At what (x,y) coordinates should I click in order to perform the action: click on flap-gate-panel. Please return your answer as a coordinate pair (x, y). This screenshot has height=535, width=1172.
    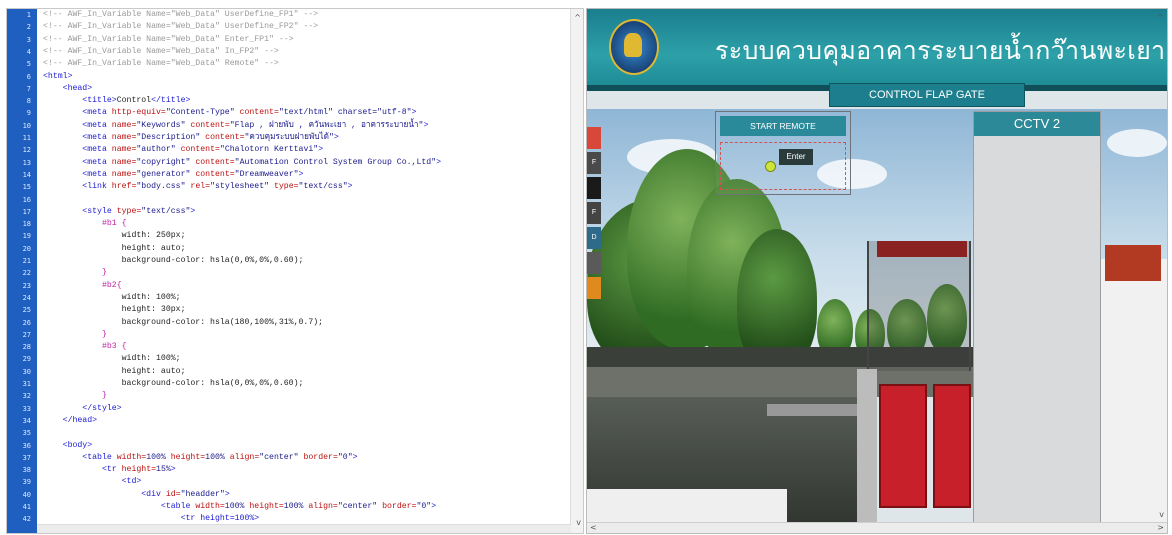
    Looking at the image, I should click on (952, 446).